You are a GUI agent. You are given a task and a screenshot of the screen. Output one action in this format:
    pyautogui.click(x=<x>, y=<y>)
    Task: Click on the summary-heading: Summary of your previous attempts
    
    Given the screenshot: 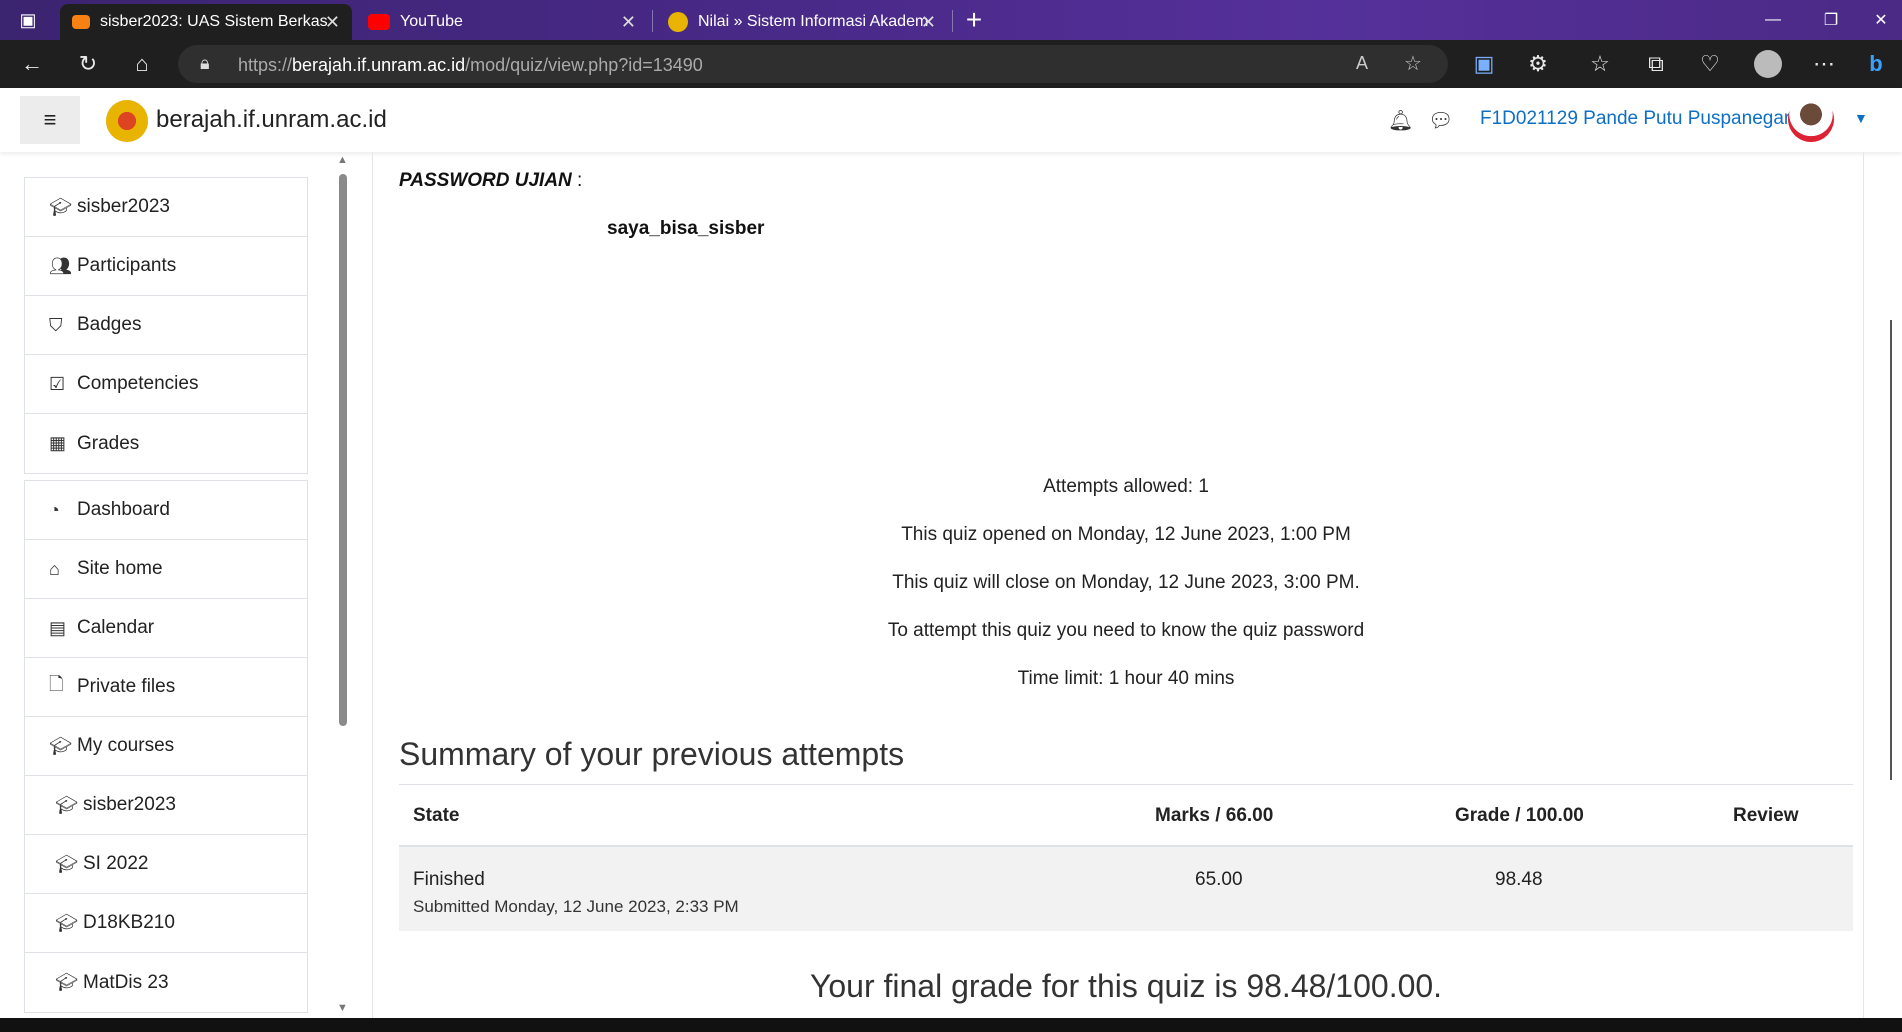 What is the action you would take?
    pyautogui.click(x=652, y=754)
    